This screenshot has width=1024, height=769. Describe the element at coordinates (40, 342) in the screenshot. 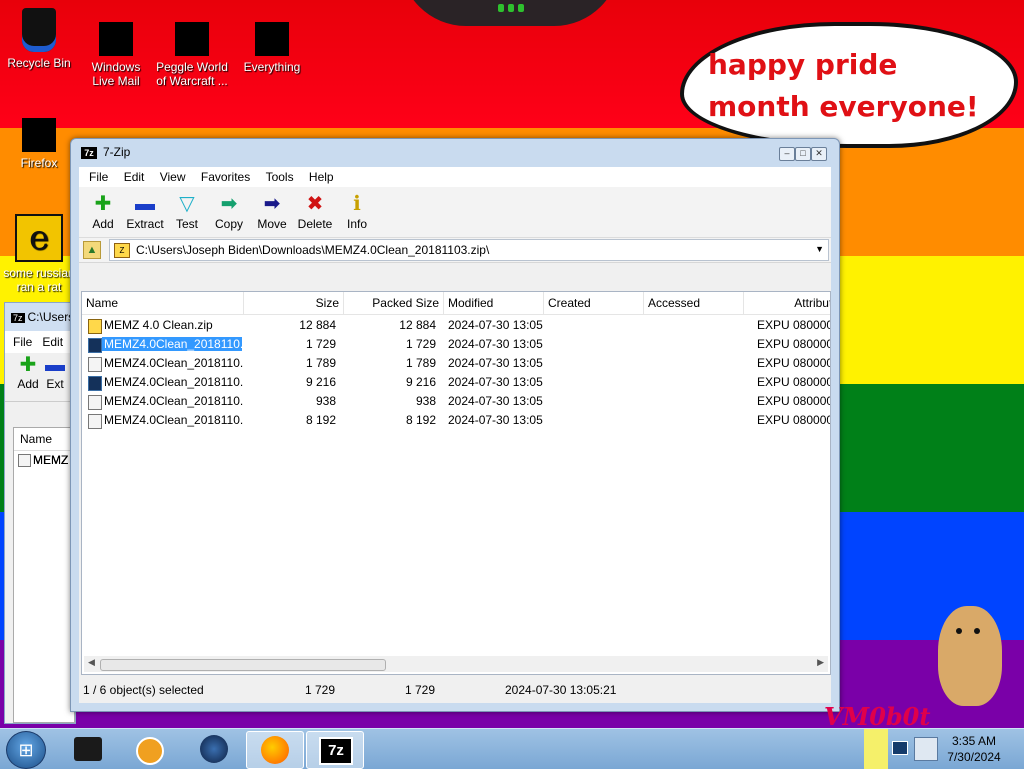

I see `menu-bar: File Edit` at that location.